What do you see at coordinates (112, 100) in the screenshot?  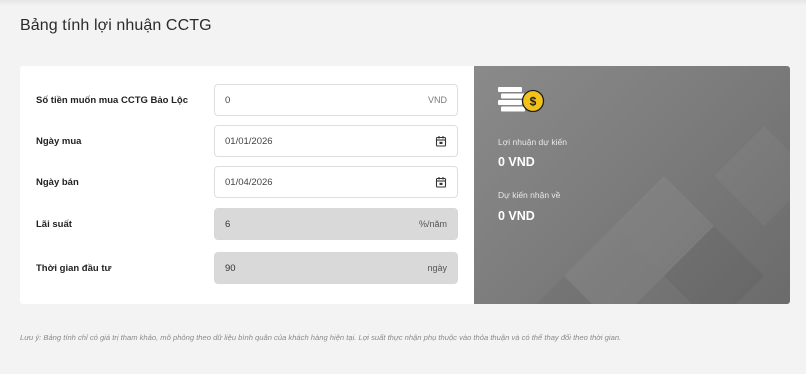 I see `amount-label: Số tiền muốn mua CCTG Bảo Lộc` at bounding box center [112, 100].